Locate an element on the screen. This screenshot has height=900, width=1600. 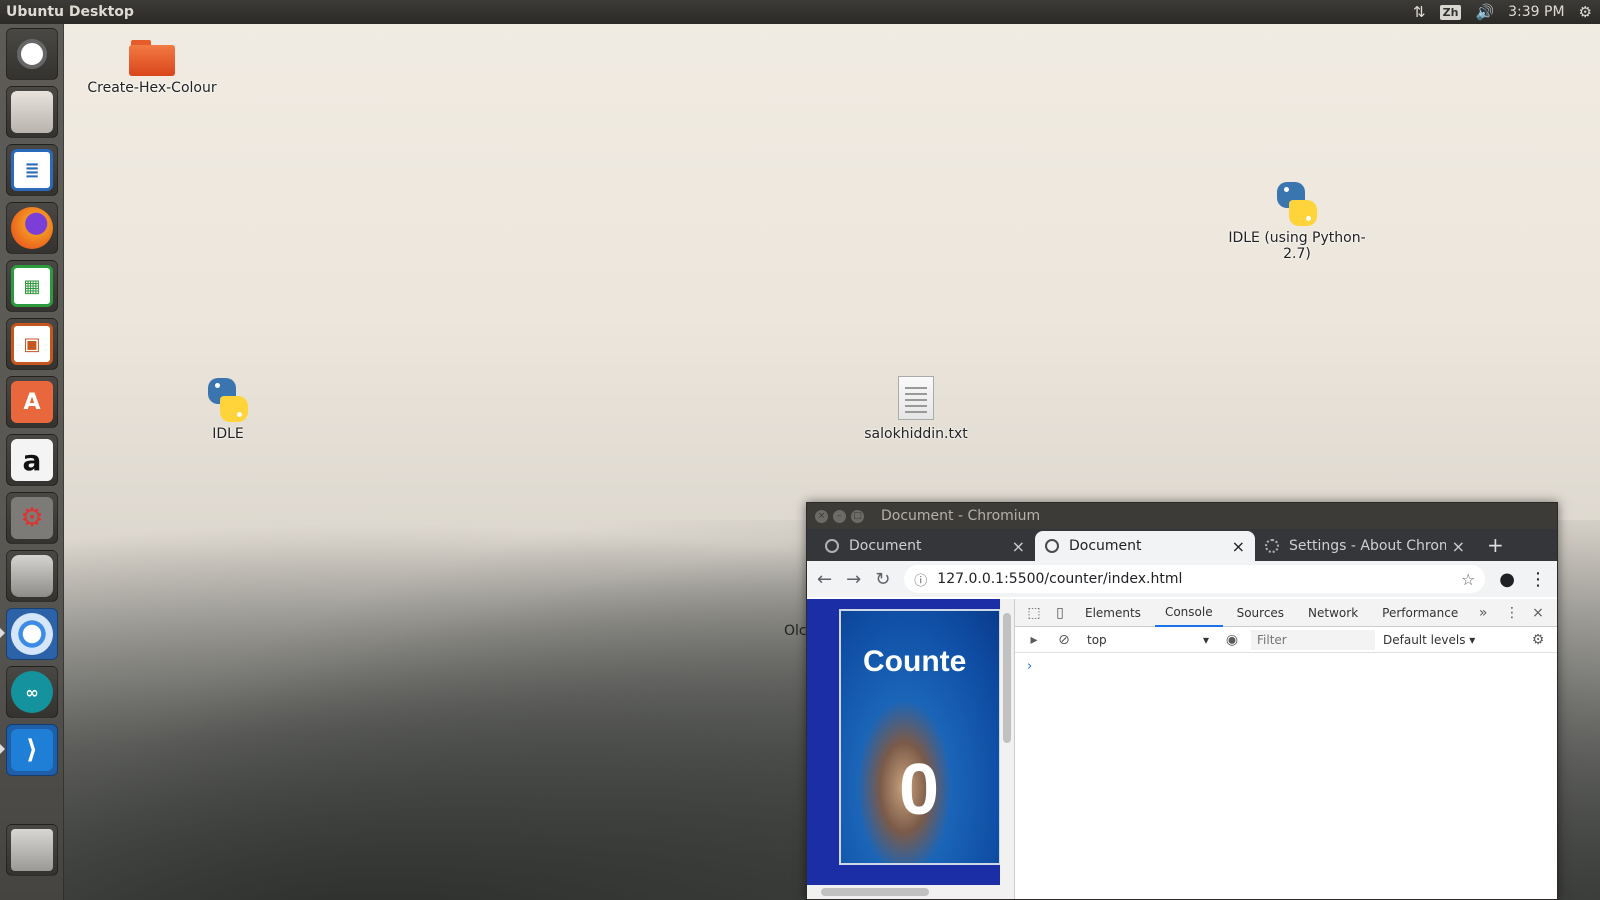
tab-elements: Elements is located at coordinates (1113, 613).